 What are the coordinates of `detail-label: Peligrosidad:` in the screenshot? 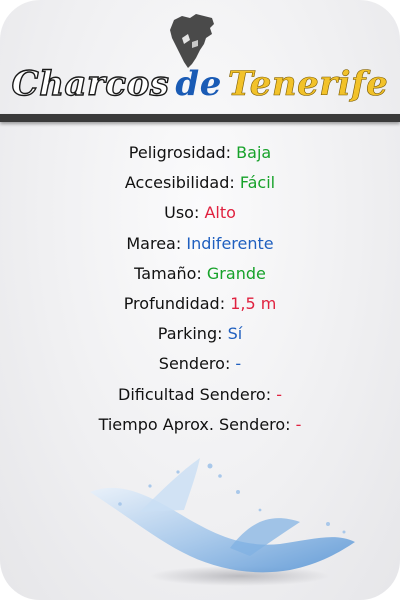 It's located at (180, 152).